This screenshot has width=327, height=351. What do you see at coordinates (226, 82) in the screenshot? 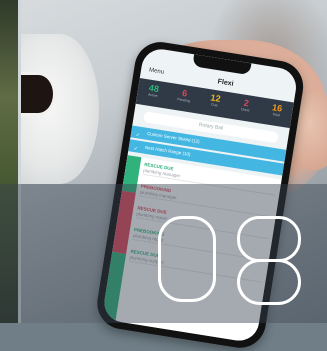
I see `app-title: Flexi` at bounding box center [226, 82].